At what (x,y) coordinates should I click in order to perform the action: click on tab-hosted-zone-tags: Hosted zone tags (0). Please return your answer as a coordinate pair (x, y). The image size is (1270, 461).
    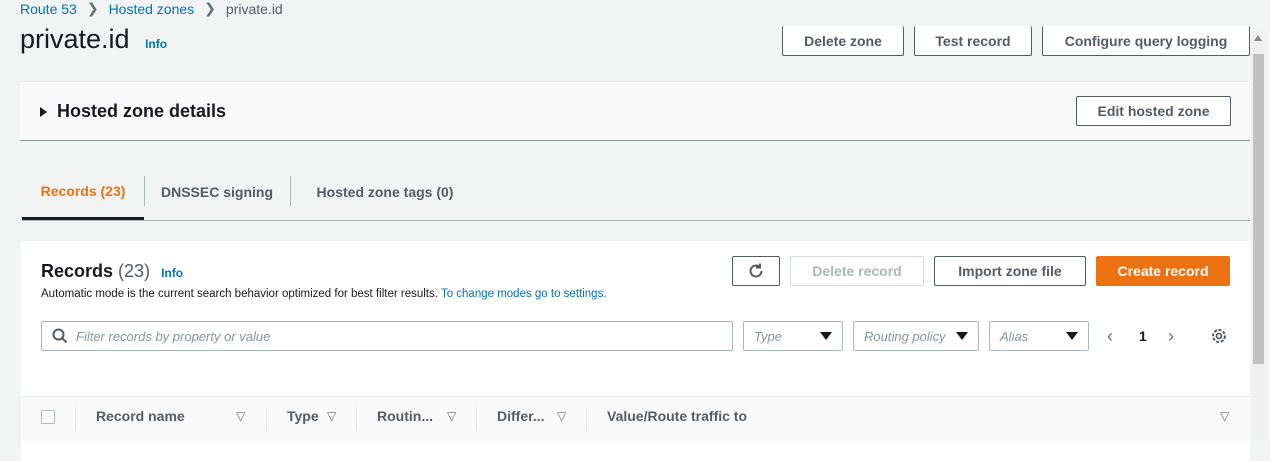
    Looking at the image, I should click on (385, 191).